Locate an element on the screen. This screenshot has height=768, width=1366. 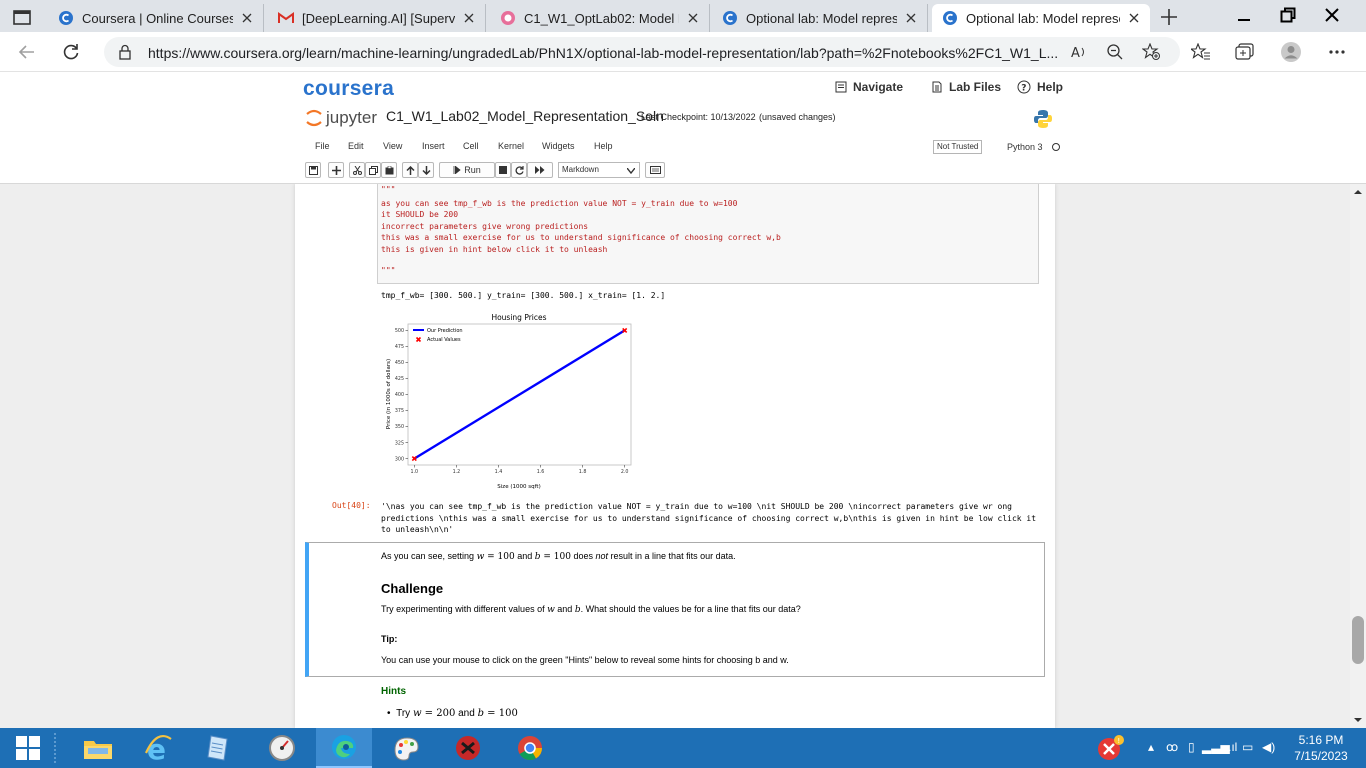
zoom-out-icon is located at coordinates (1115, 52).